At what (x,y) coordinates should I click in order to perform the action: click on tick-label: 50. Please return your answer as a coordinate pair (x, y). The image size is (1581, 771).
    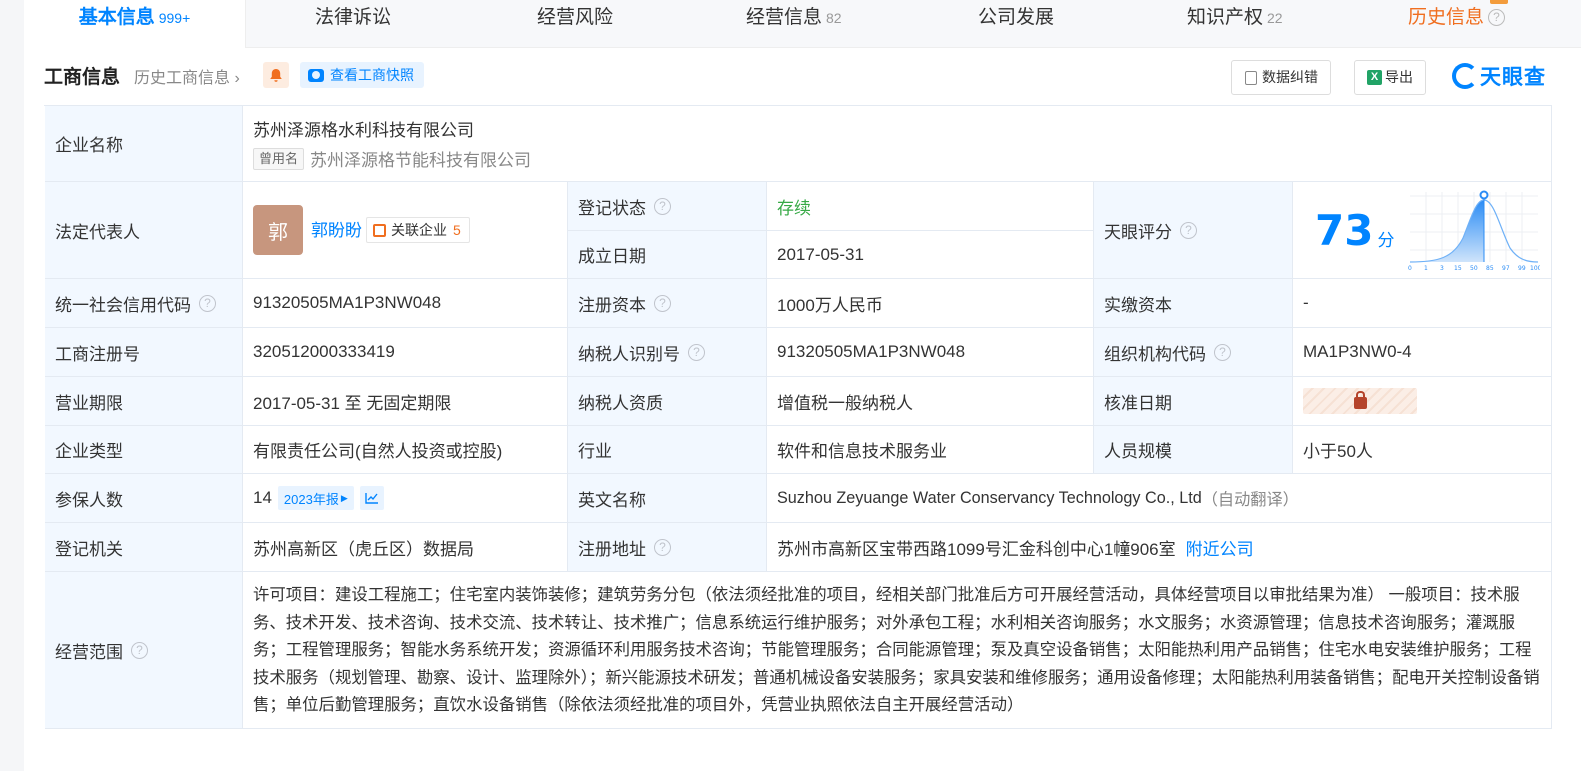
    Looking at the image, I should click on (1474, 268).